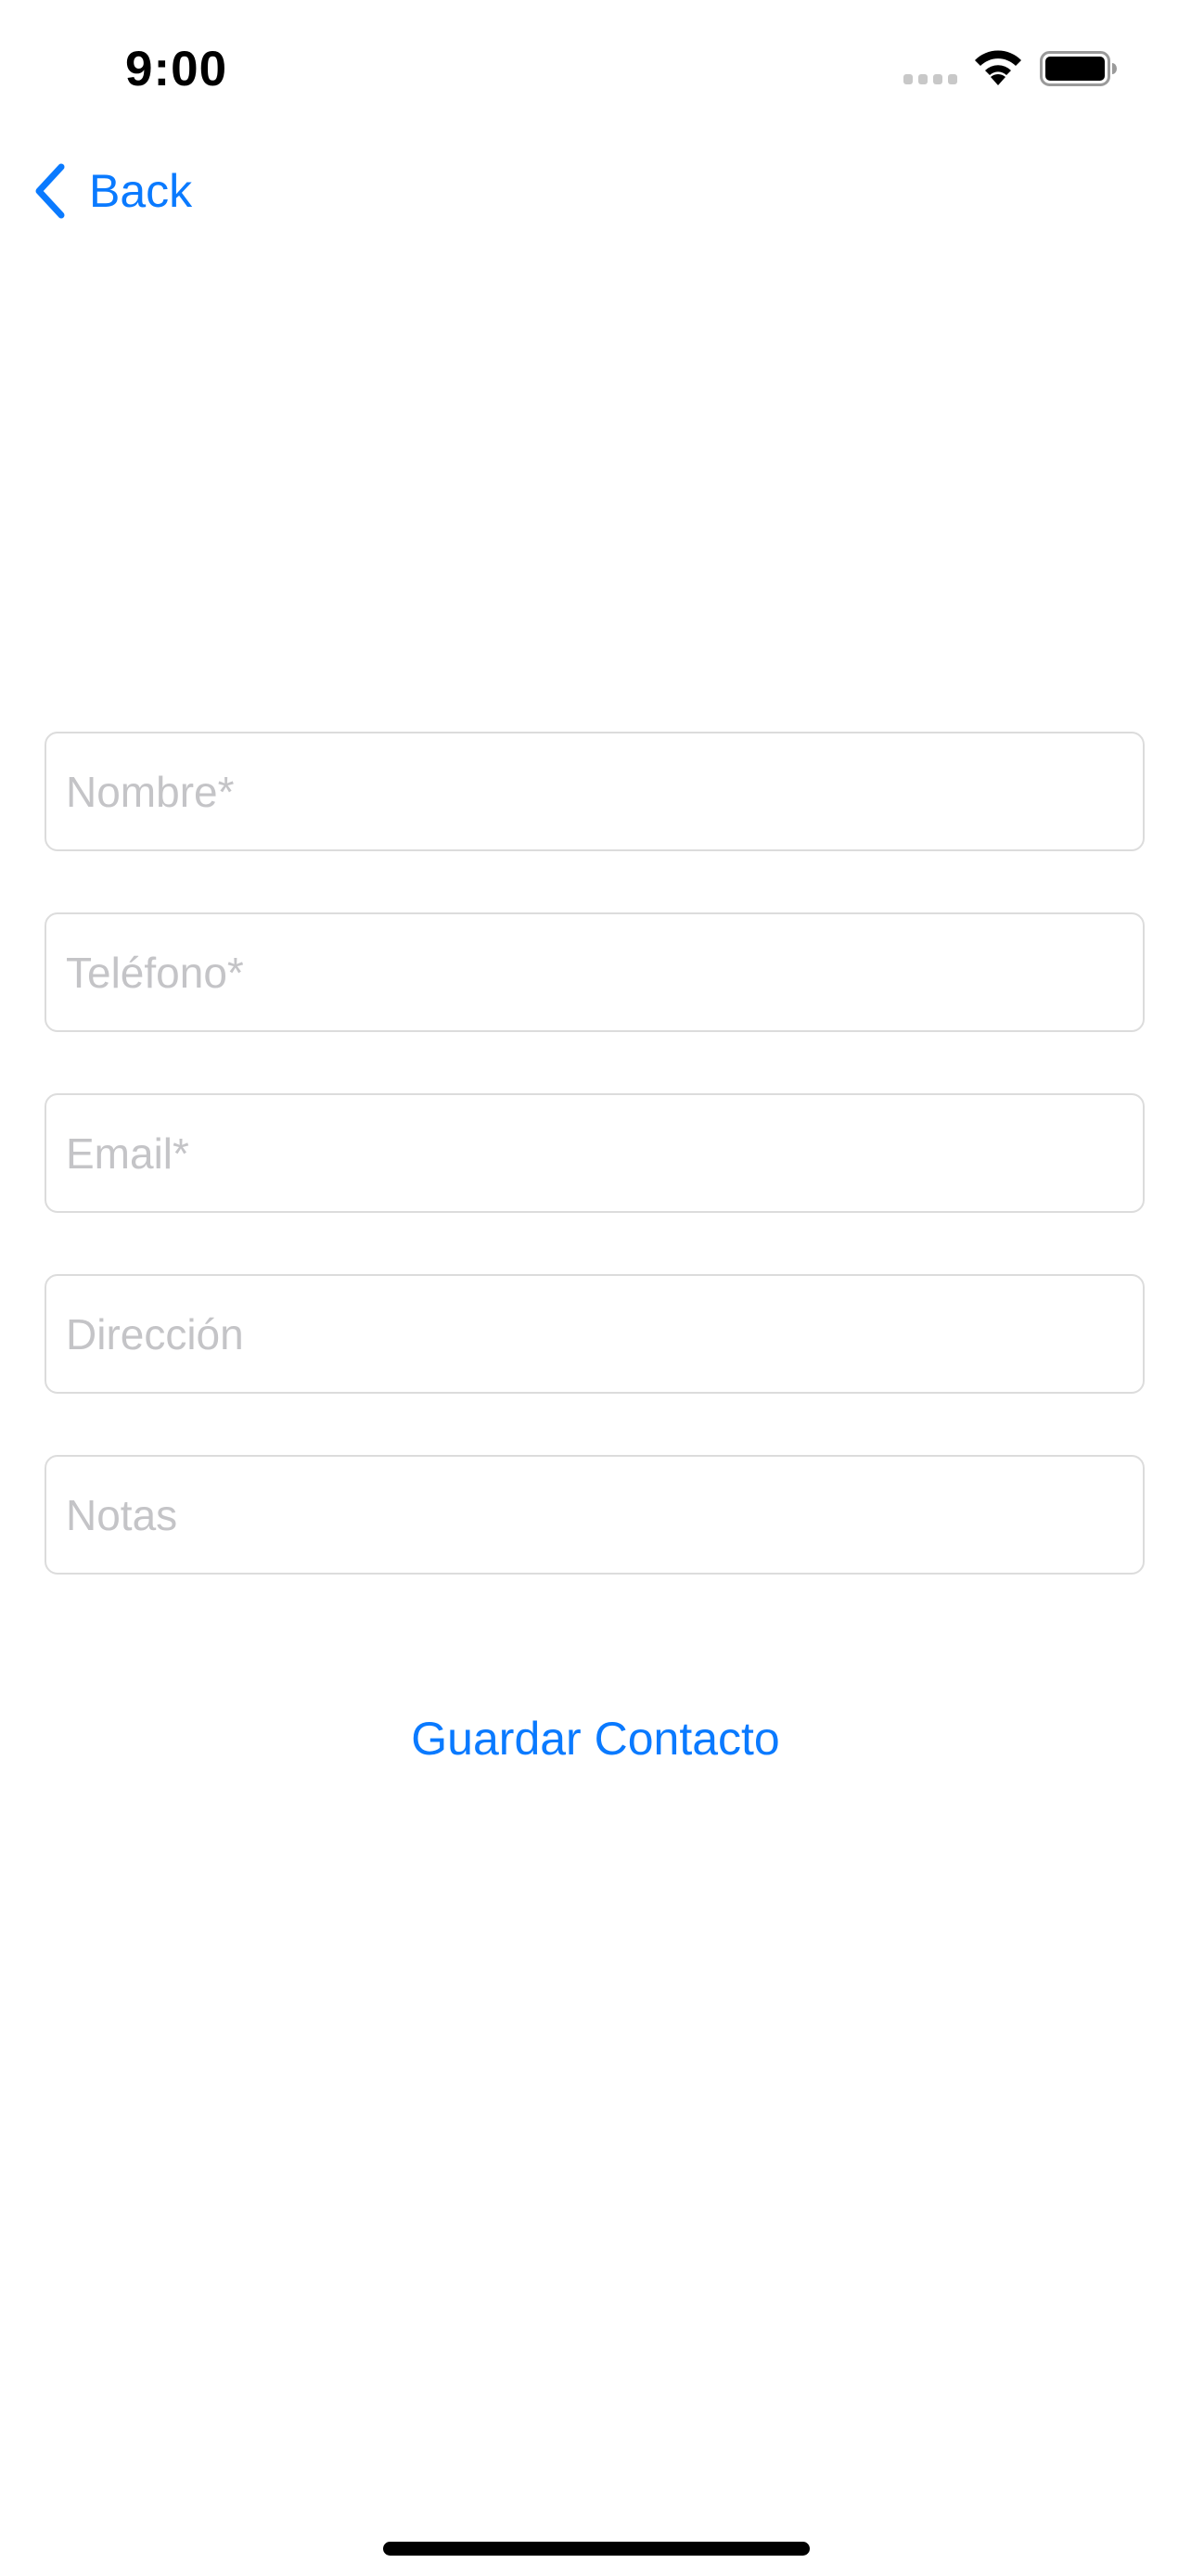  I want to click on name-field, so click(595, 792).